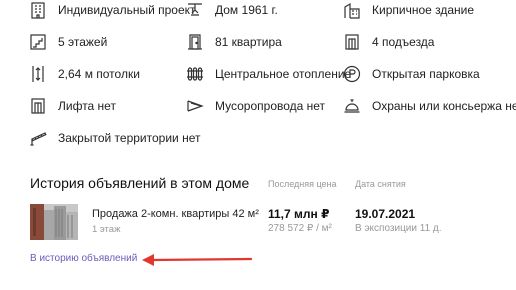  What do you see at coordinates (423, 10) in the screenshot?
I see `feature-label: Кирпичное здание` at bounding box center [423, 10].